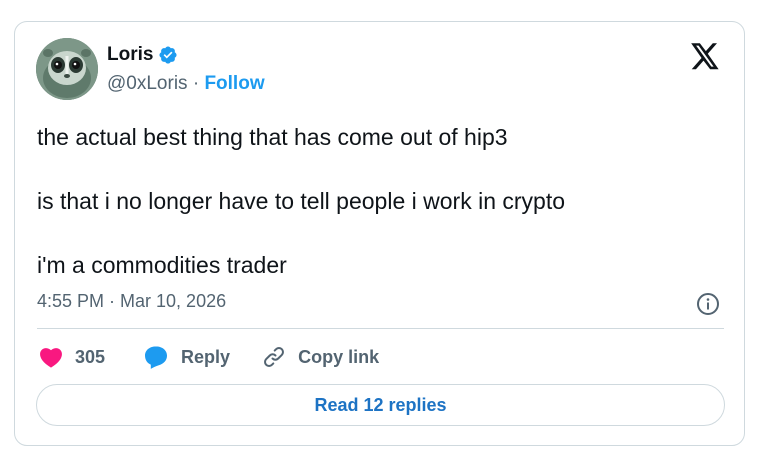 This screenshot has width=758, height=464. What do you see at coordinates (156, 357) in the screenshot?
I see `reply-bubble-icon` at bounding box center [156, 357].